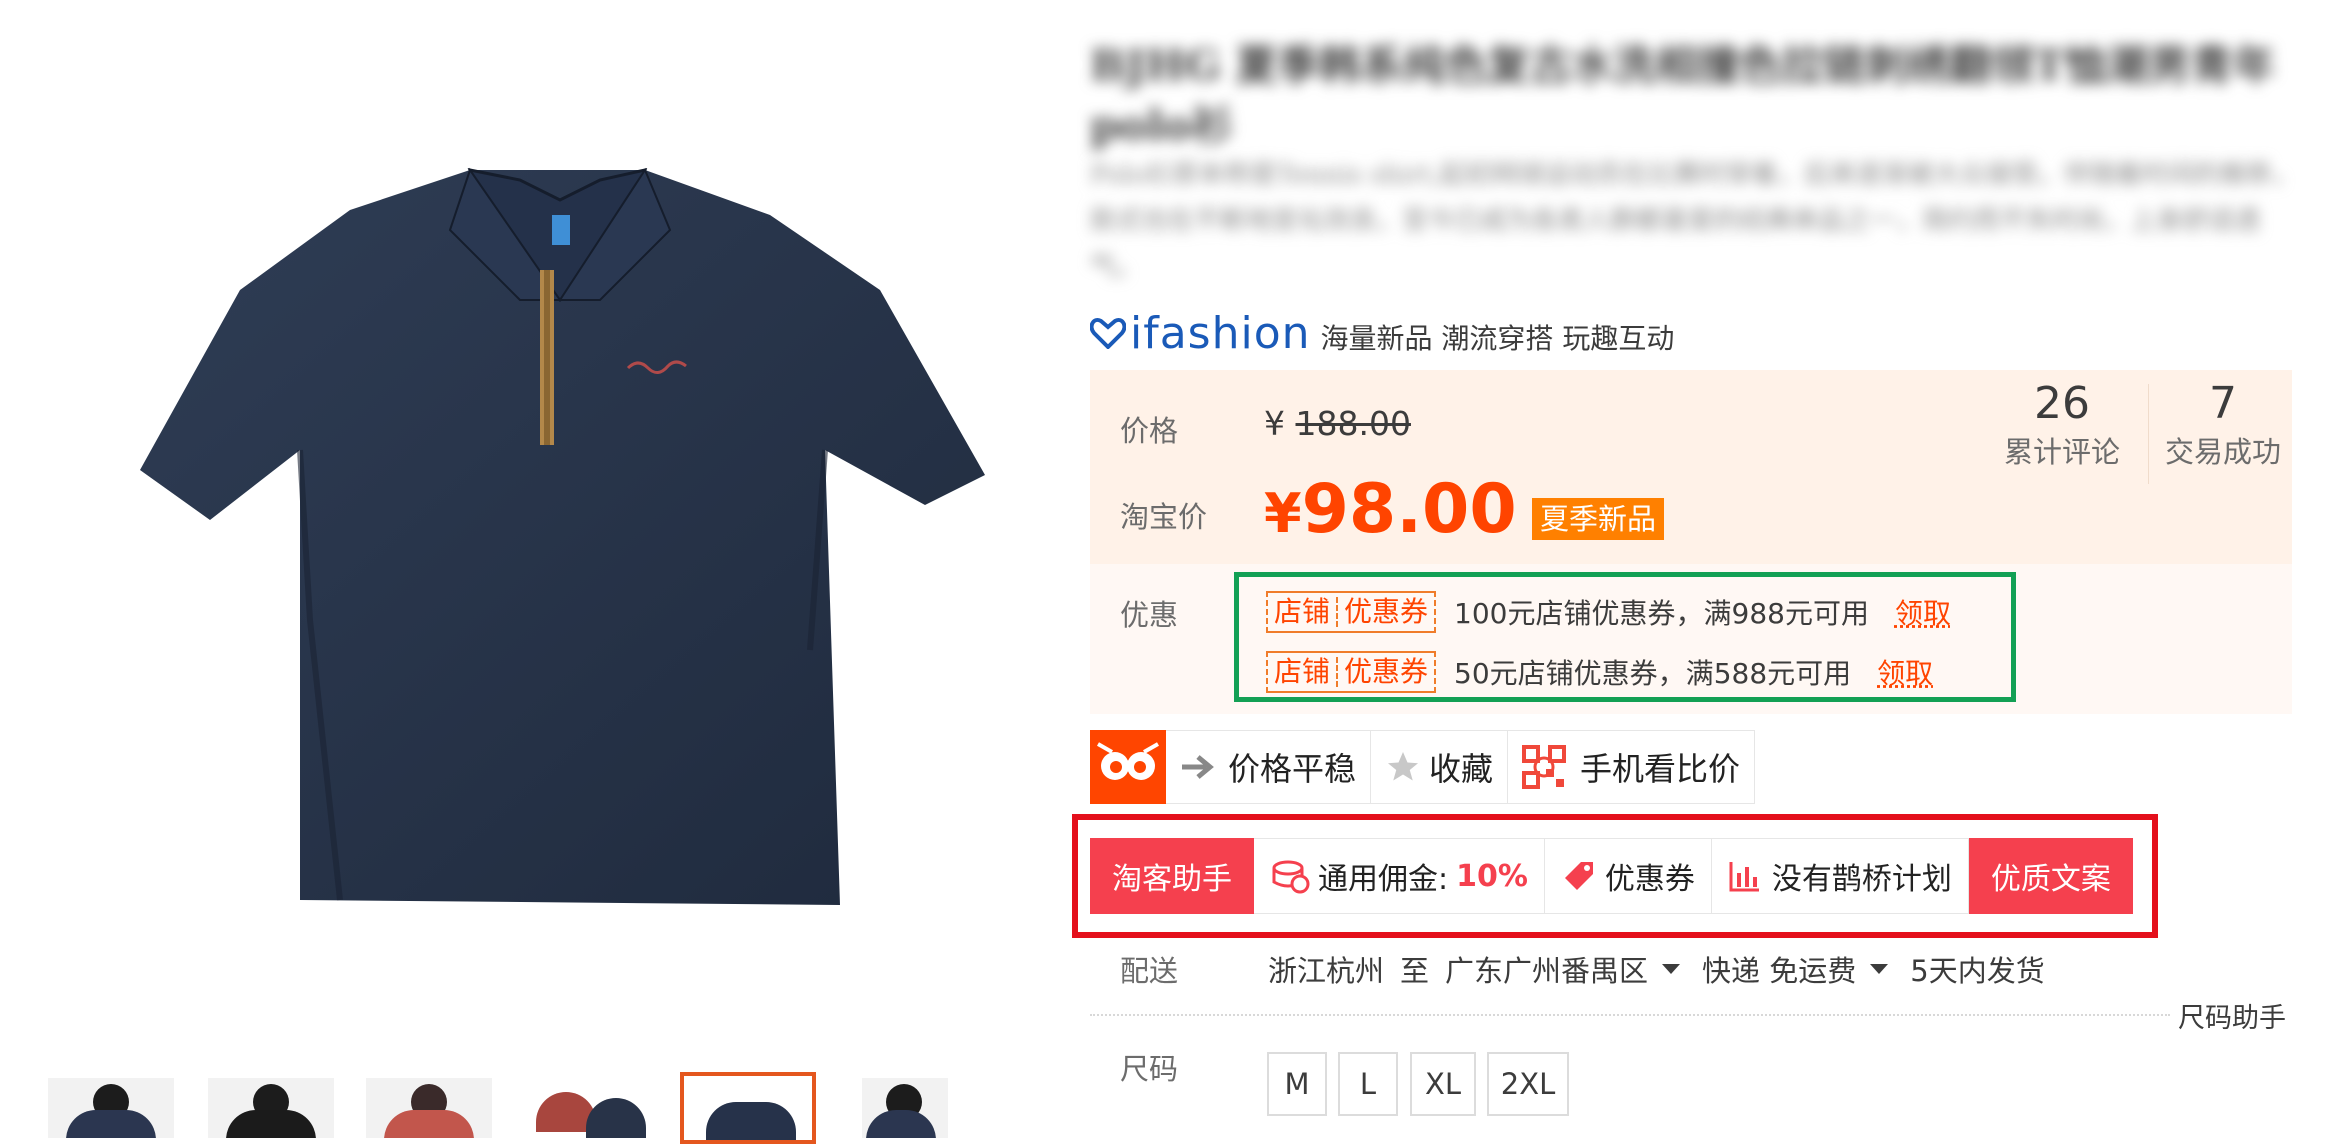 The height and width of the screenshot is (1144, 2325). I want to click on taoke-assistant-bar: 淘客助手 通用佣金: 10% 优惠券 没有鹊桥计划 优质文案, so click(1611, 876).